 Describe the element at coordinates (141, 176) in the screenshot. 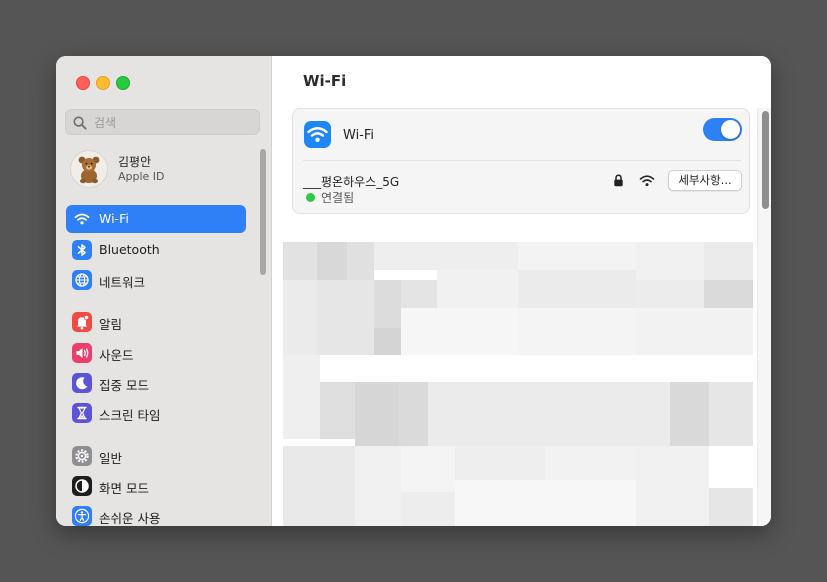

I see `account-subtitle: Apple ID` at that location.